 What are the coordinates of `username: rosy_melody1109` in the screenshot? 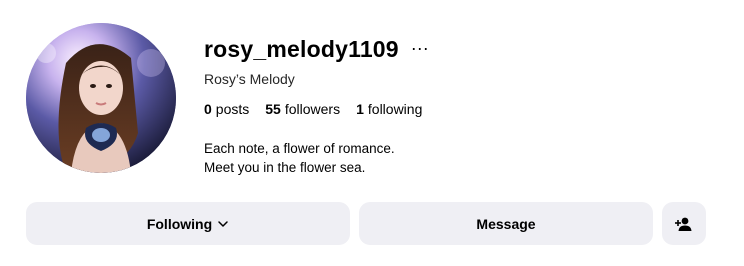 It's located at (301, 49).